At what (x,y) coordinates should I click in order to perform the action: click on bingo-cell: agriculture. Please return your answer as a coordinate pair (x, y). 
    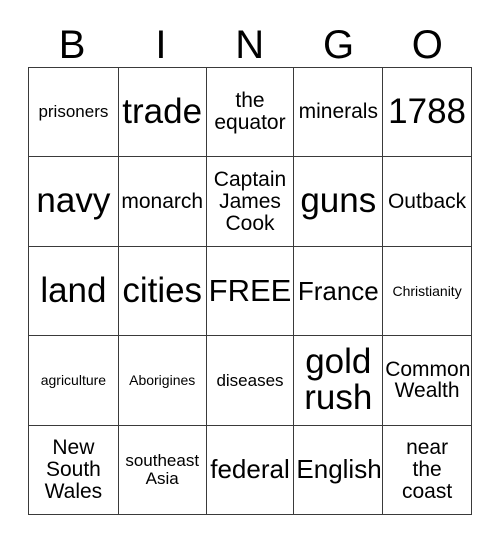
    Looking at the image, I should click on (74, 381).